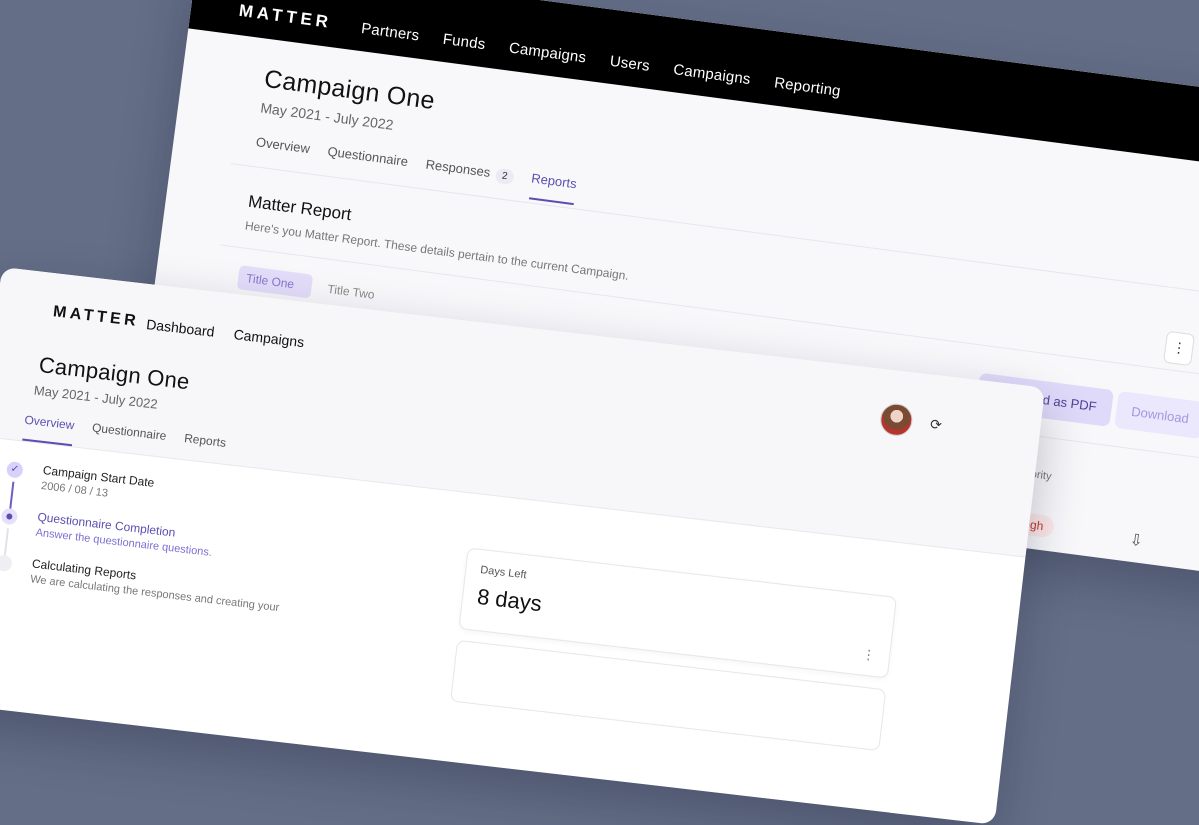  I want to click on nav-users: Users, so click(630, 64).